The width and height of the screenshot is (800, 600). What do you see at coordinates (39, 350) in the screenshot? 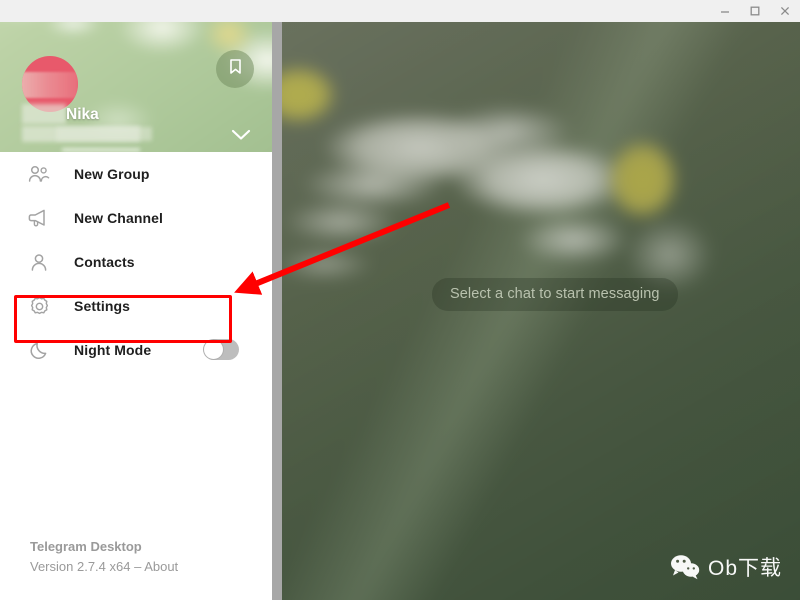
I see `moon-icon` at bounding box center [39, 350].